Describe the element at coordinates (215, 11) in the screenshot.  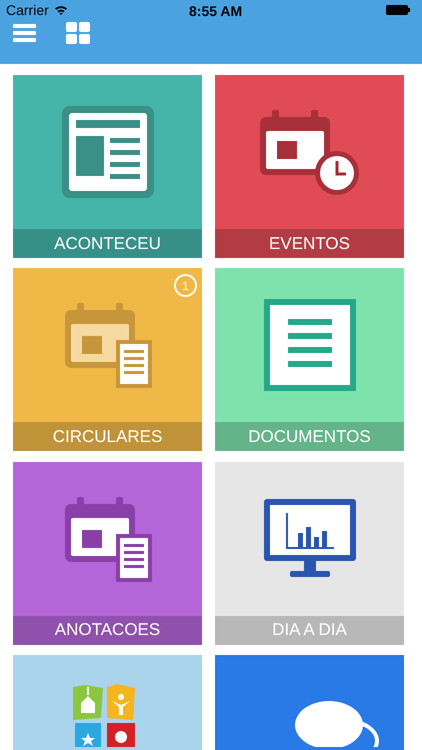
I see `clock-time: 8:55 AM` at that location.